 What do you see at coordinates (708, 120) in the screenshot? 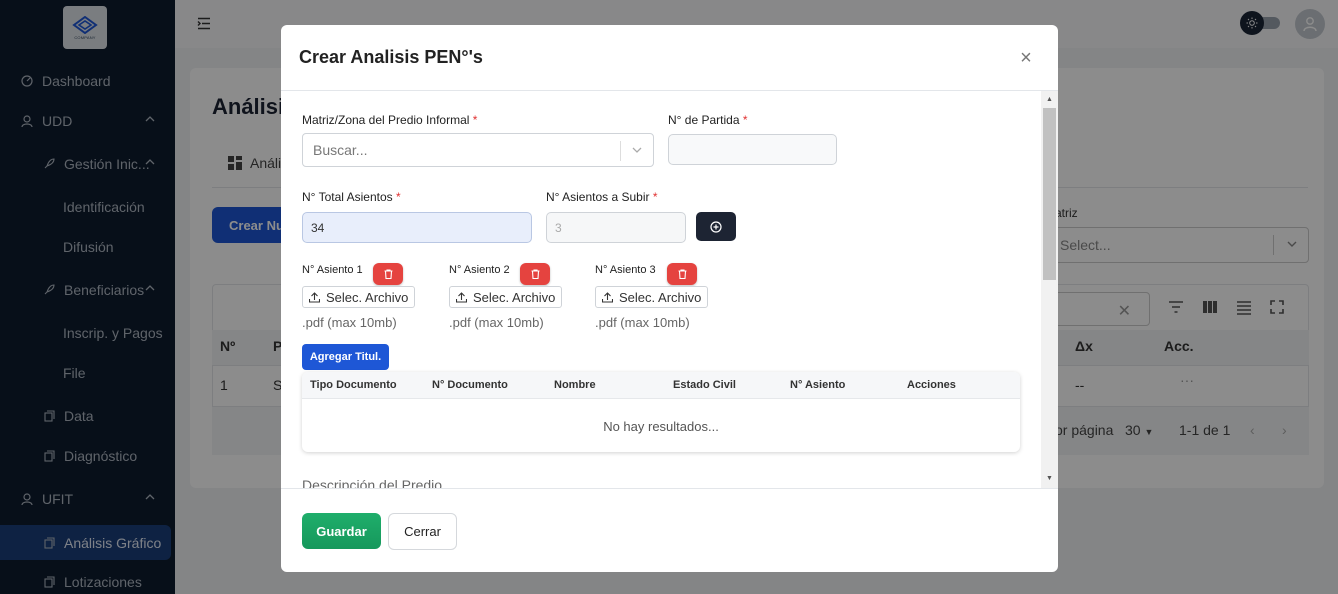
I see `partida-label: N° de Partida *` at bounding box center [708, 120].